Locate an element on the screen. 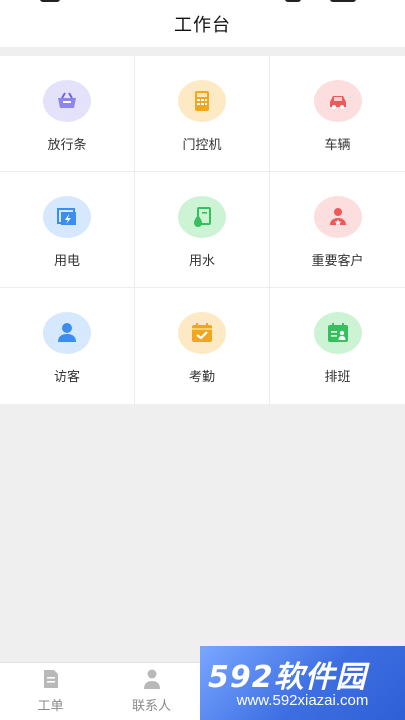  grid-item-vehicles: 车辆 is located at coordinates (337, 114).